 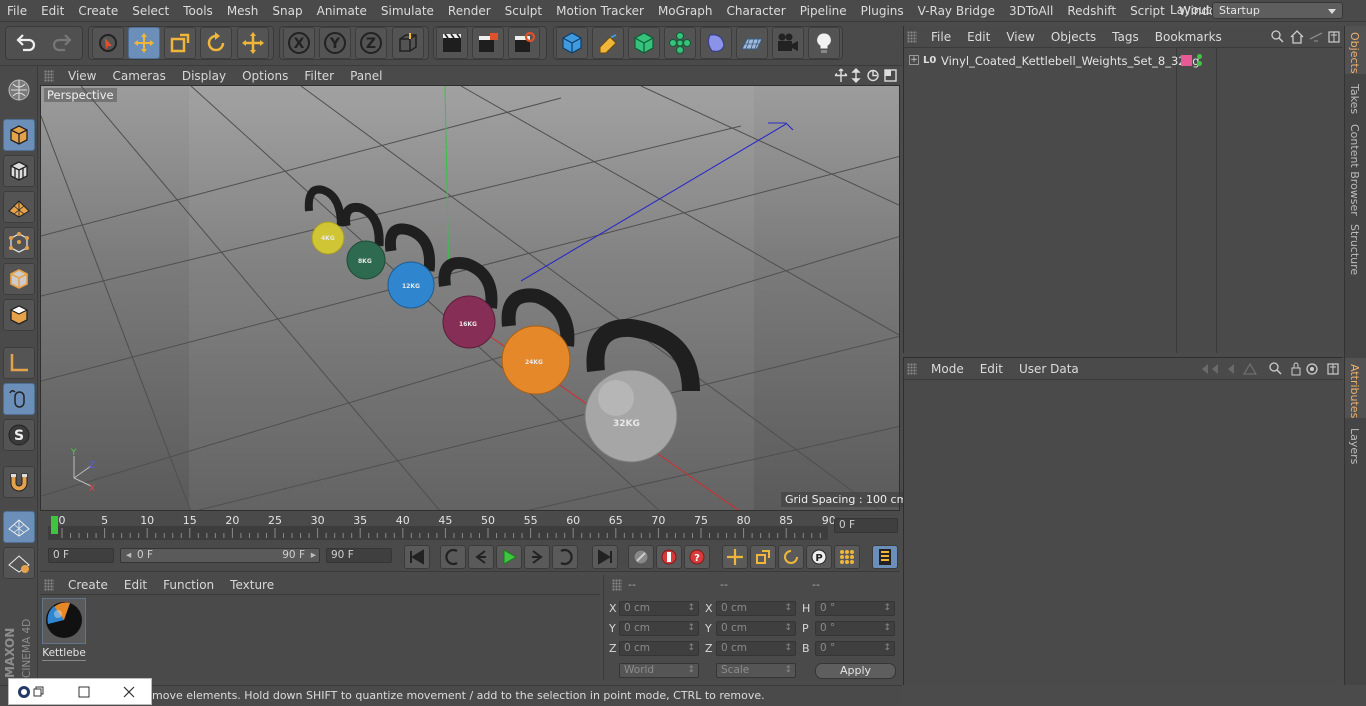 I want to click on record-keys-icon, so click(x=641, y=557).